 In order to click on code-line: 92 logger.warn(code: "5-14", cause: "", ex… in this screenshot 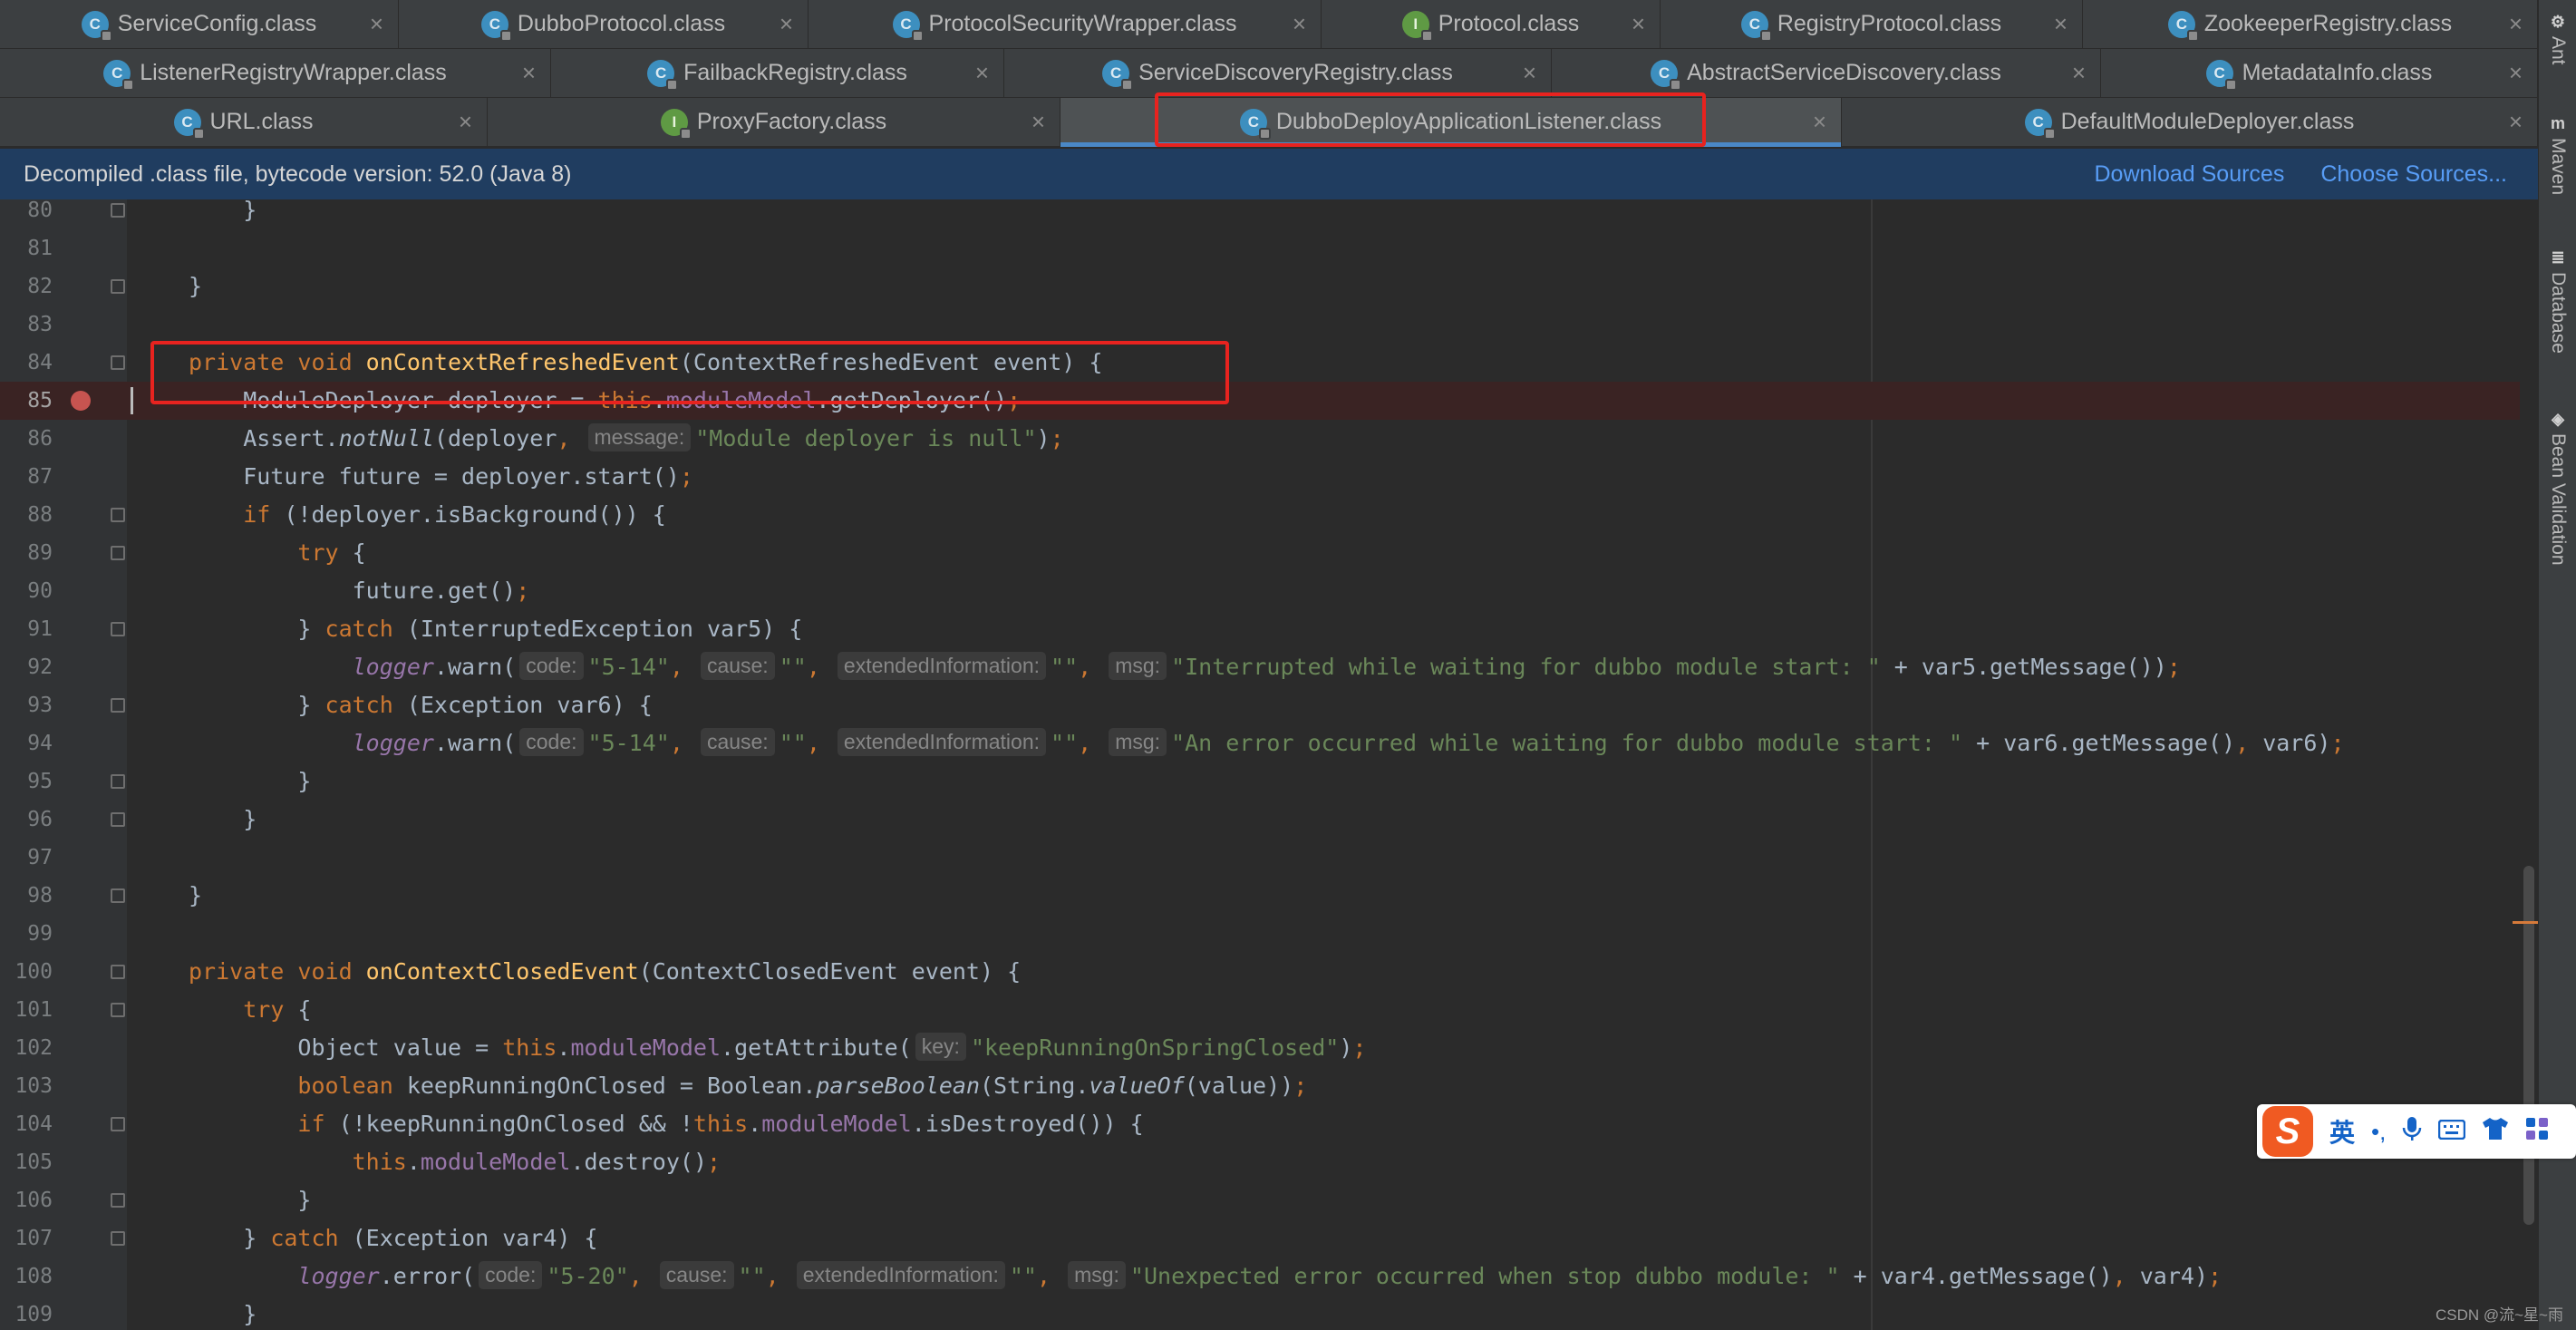, I will do `click(1269, 667)`.